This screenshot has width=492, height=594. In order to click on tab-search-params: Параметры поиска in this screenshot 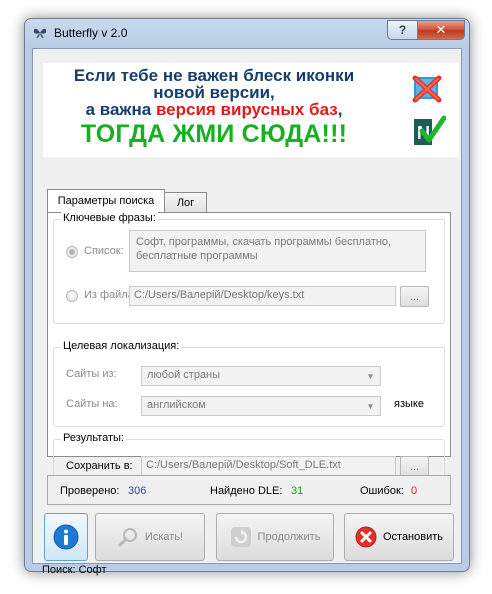, I will do `click(106, 200)`.